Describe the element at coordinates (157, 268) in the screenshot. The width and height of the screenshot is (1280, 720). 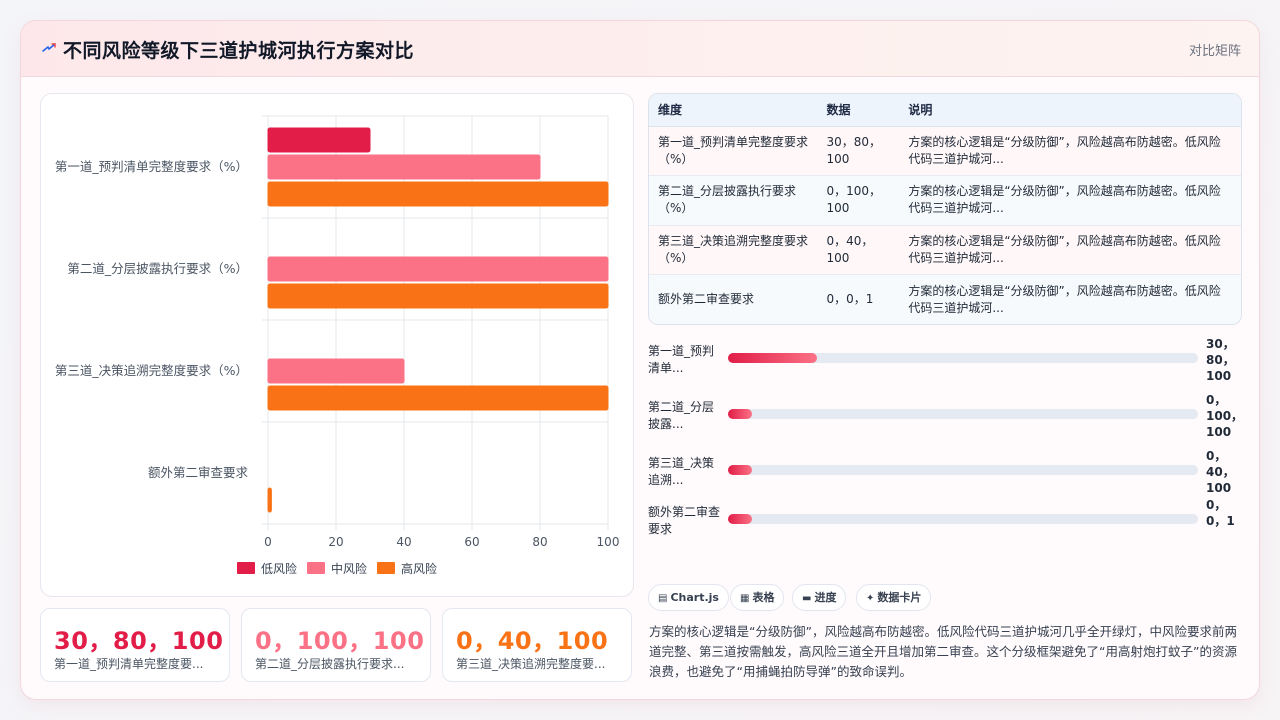
I see `category-label: 第二道_分层披露执行要求（%）` at that location.